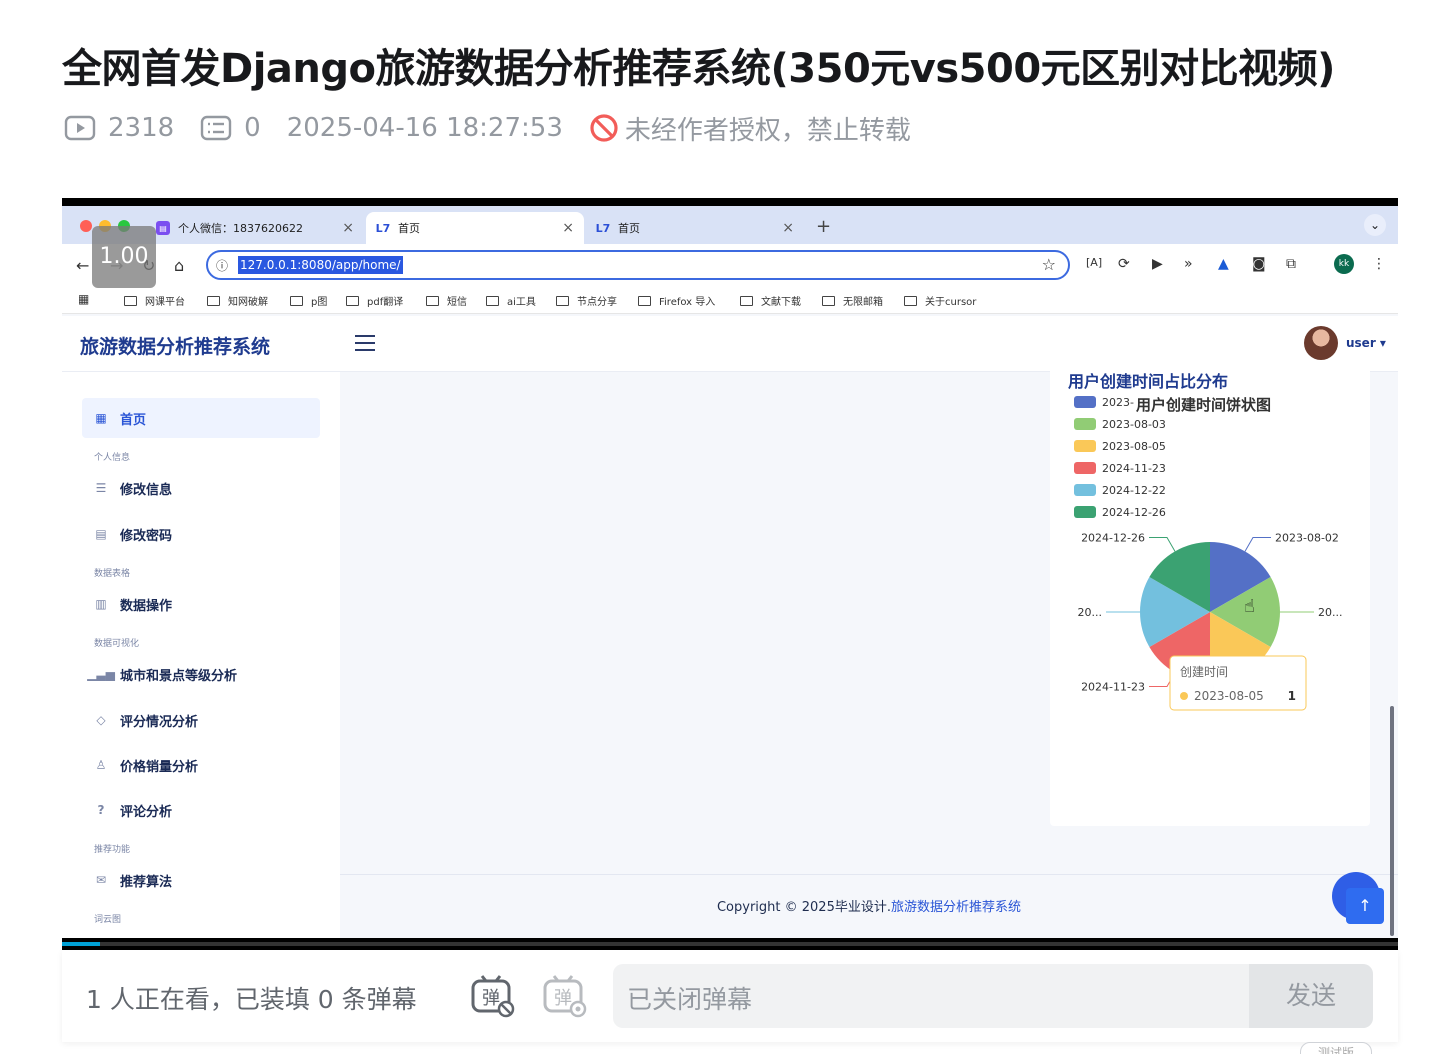 This screenshot has height=1054, width=1440. I want to click on menu-toggle-icon, so click(365, 343).